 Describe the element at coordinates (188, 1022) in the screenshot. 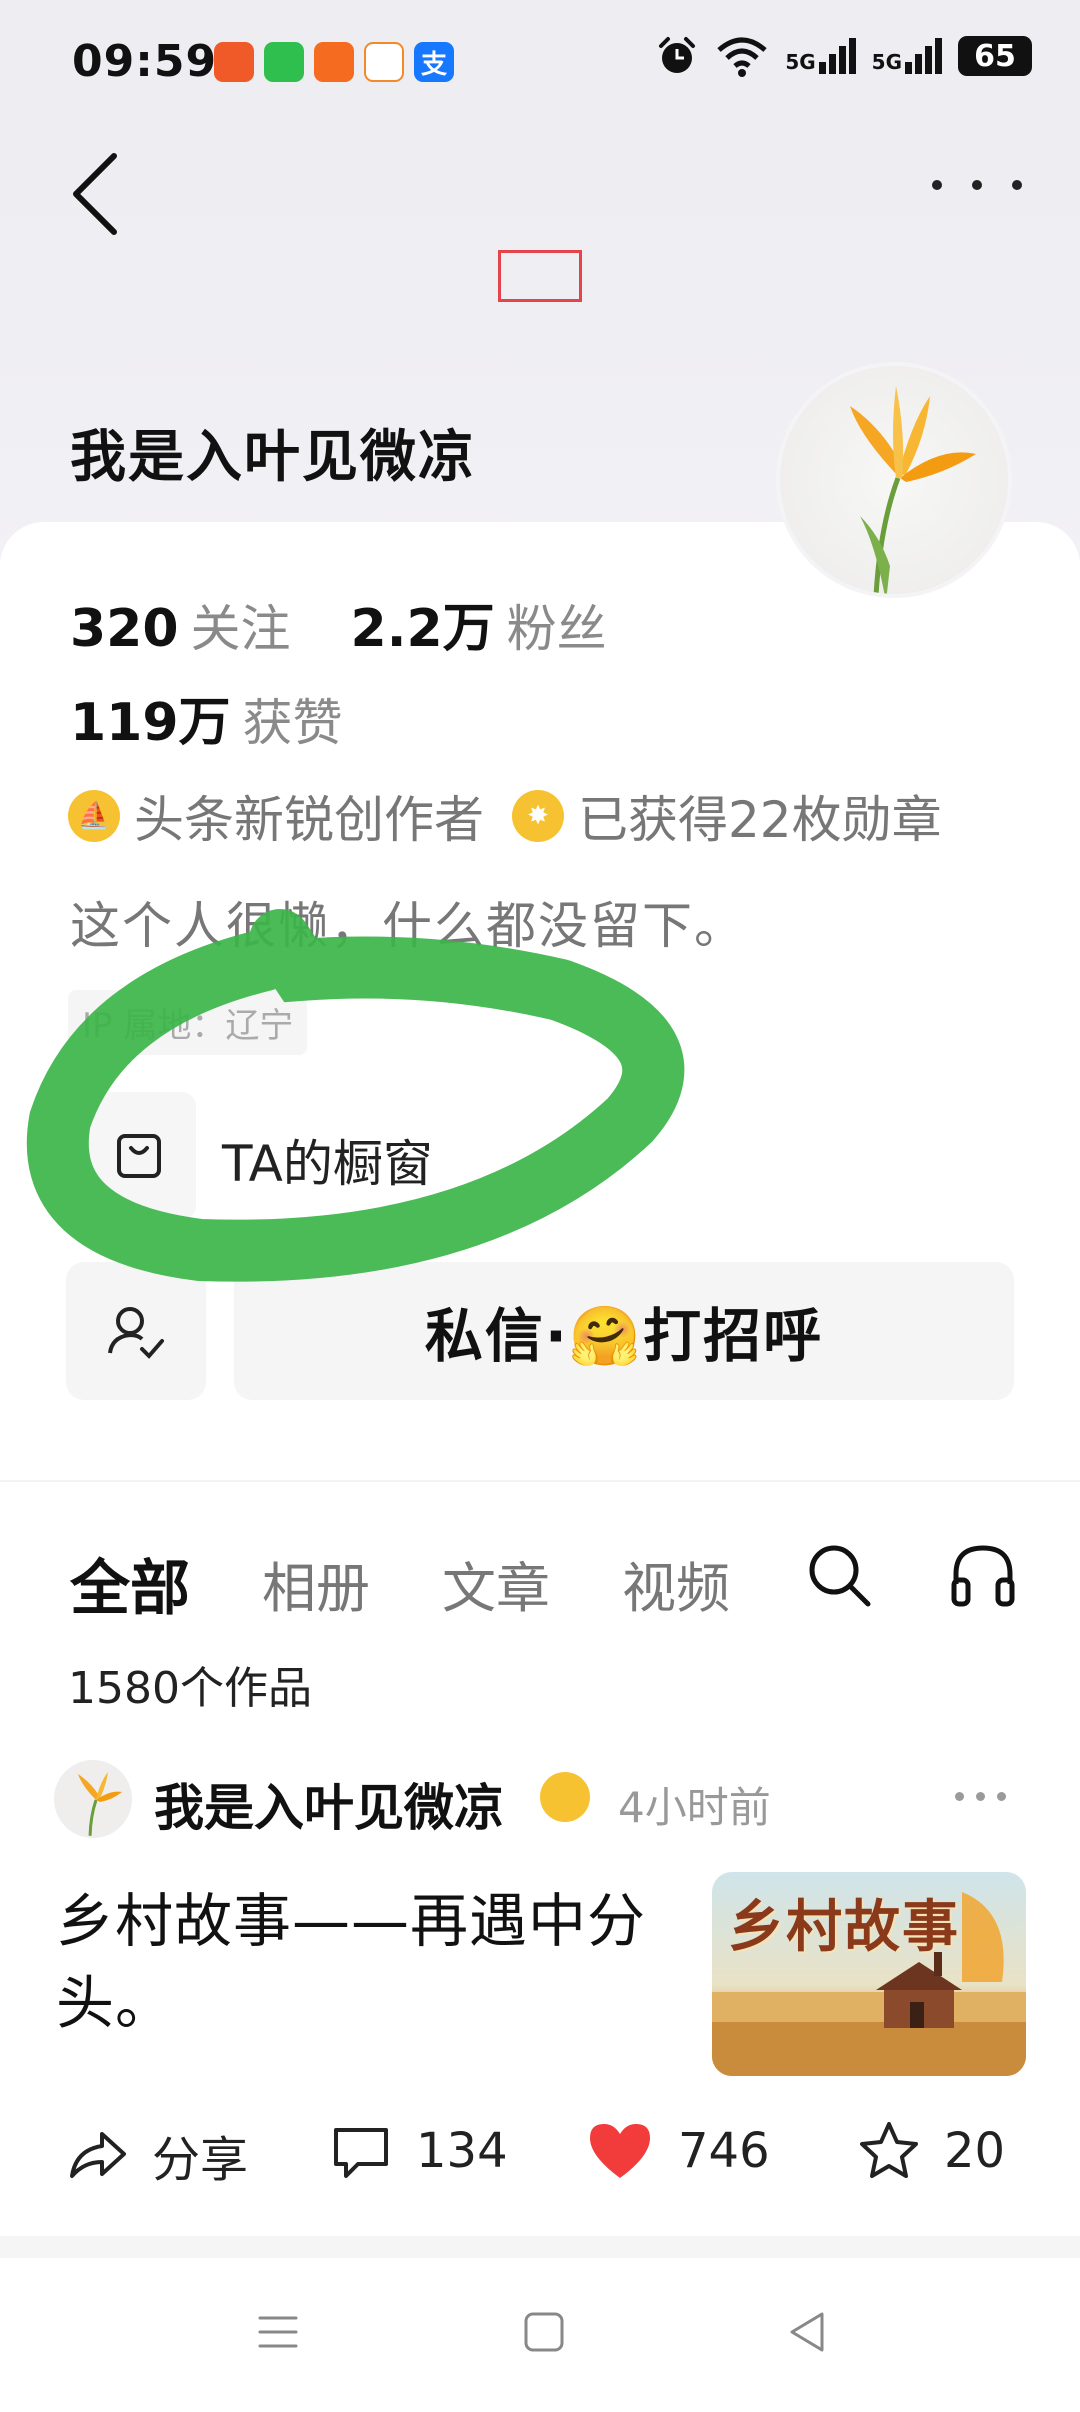

I see `ip-location: IP 属地：辽宁` at that location.